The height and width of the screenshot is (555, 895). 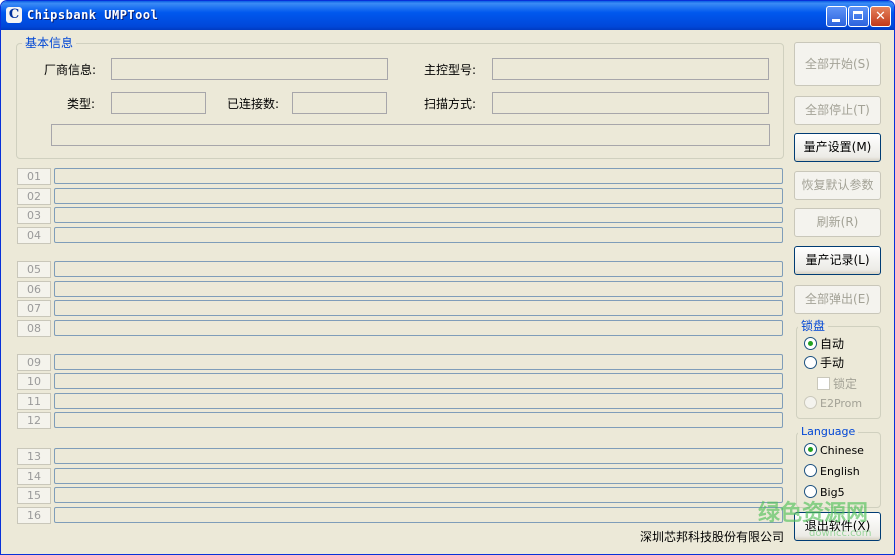 I want to click on language-legend: Language, so click(x=828, y=432).